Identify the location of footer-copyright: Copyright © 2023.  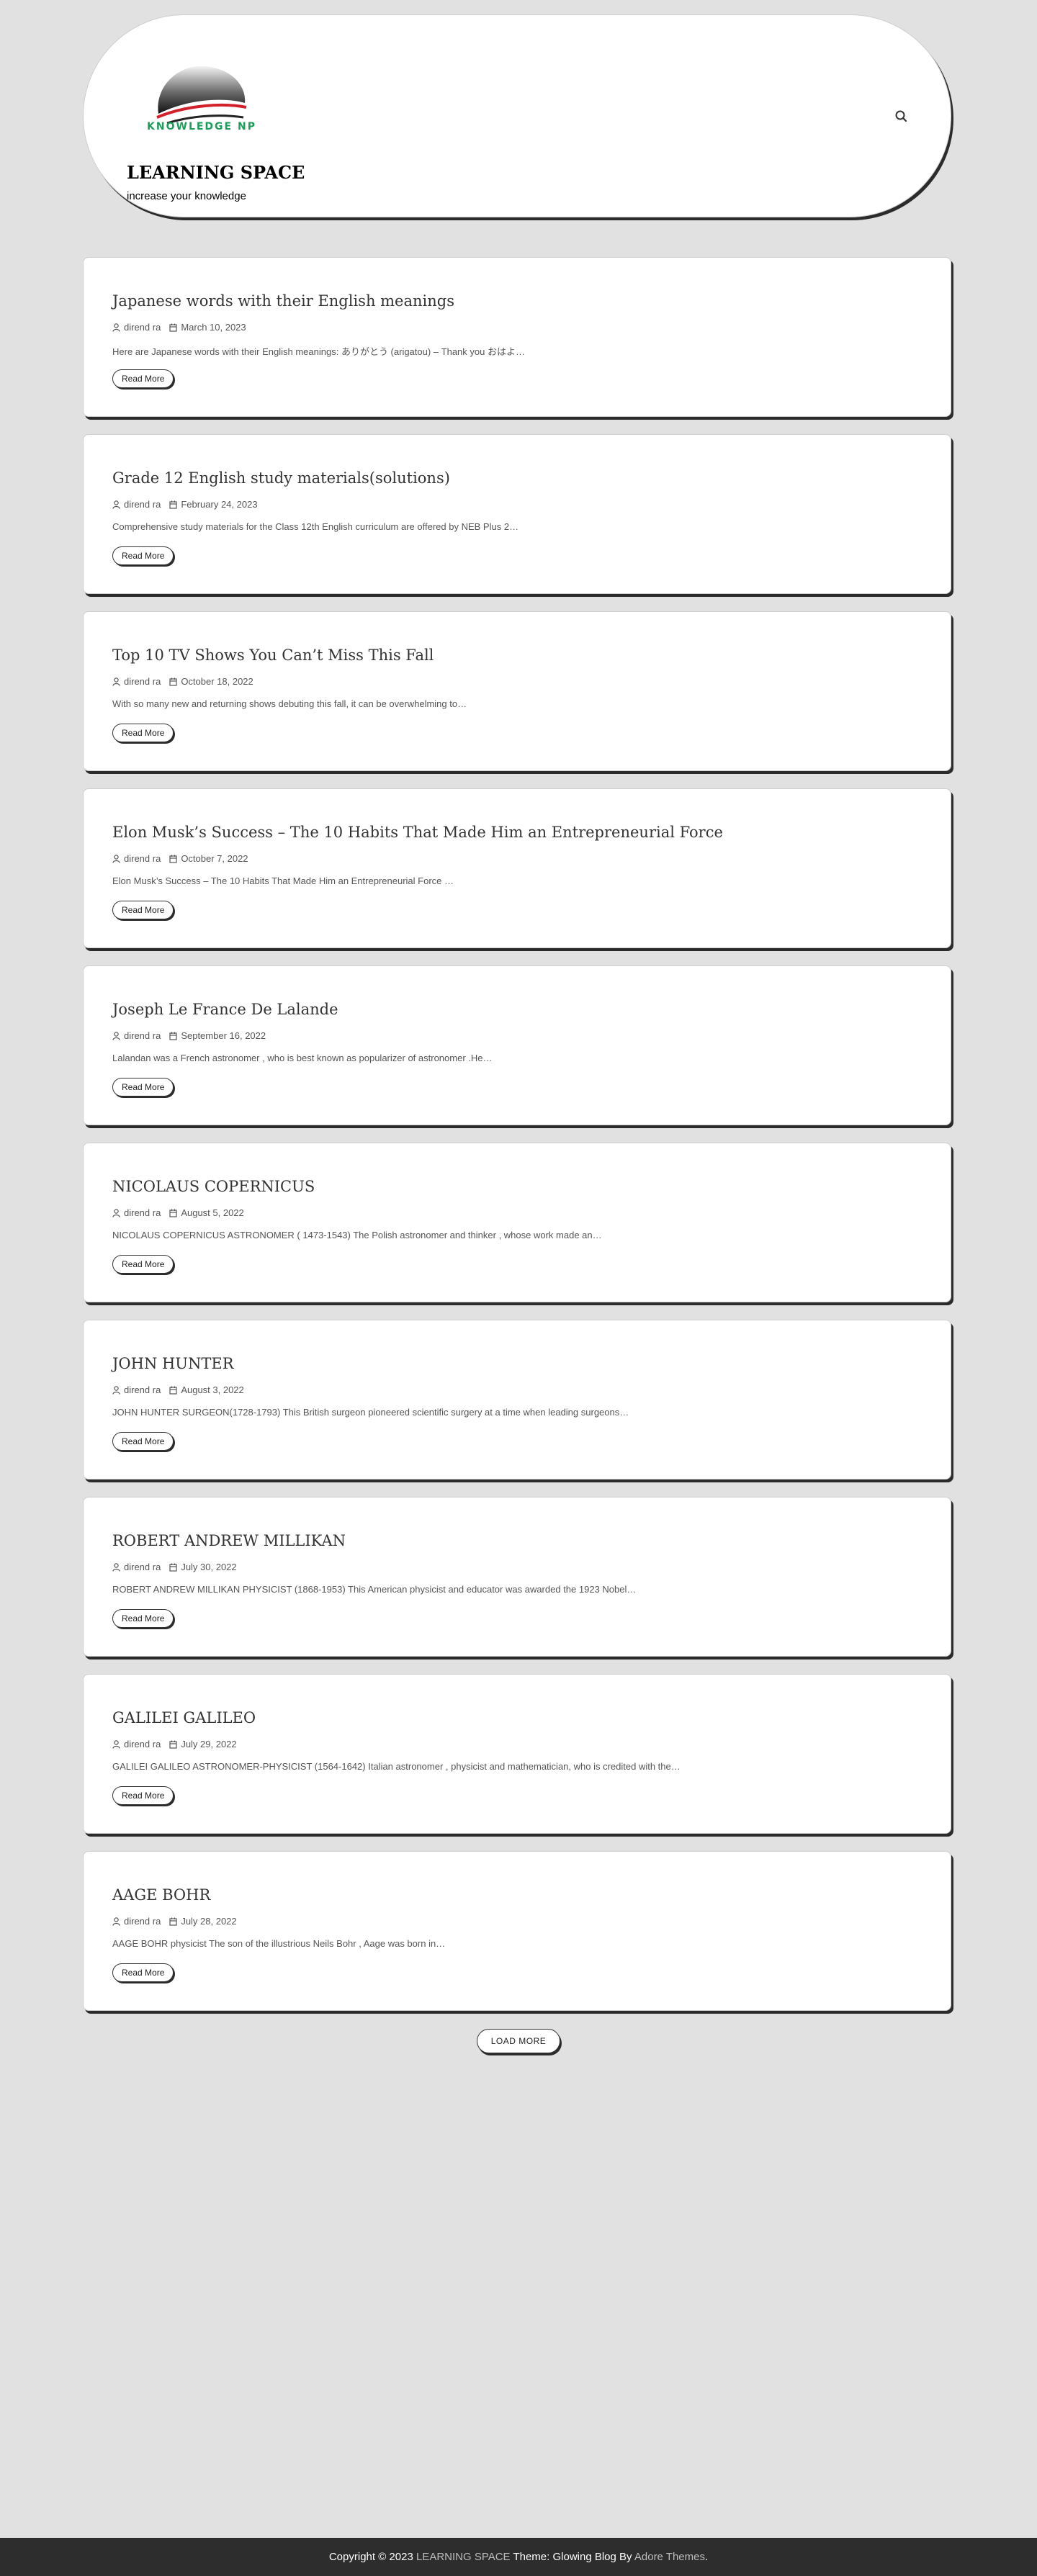
(372, 2557).